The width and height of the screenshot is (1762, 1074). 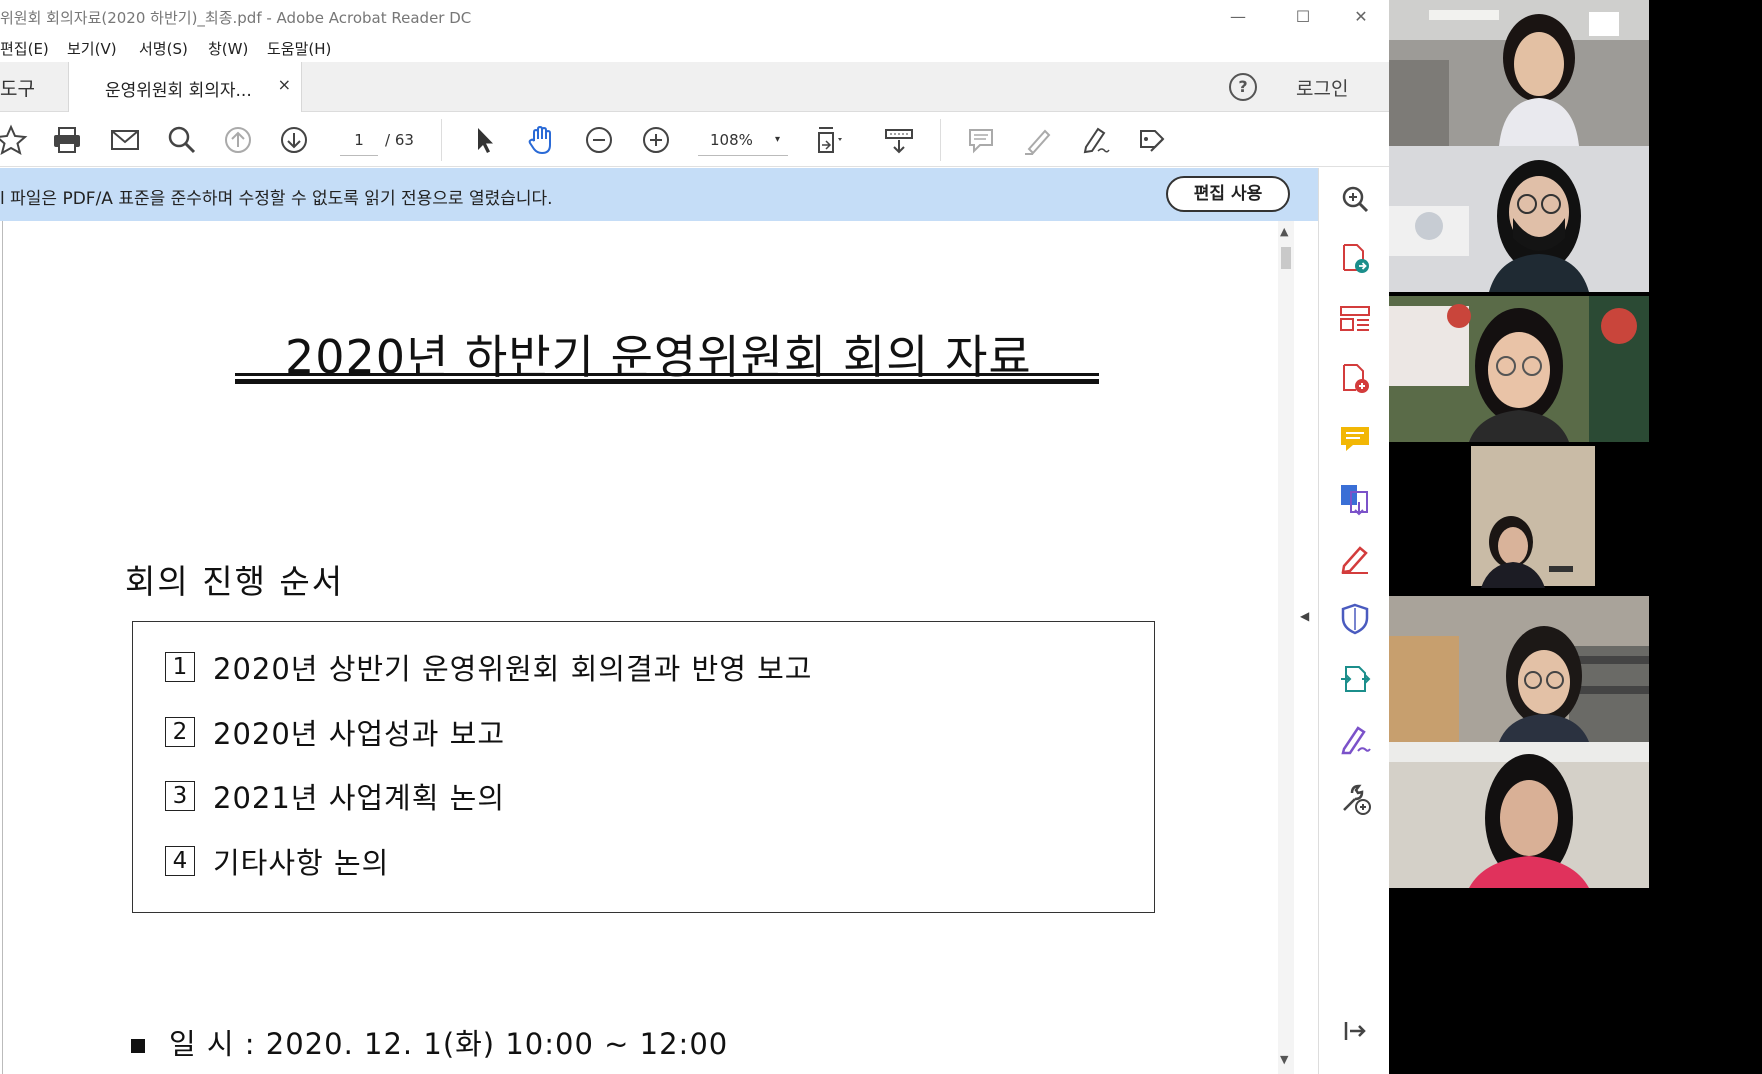 I want to click on menu-view: 보기(V), so click(x=92, y=48).